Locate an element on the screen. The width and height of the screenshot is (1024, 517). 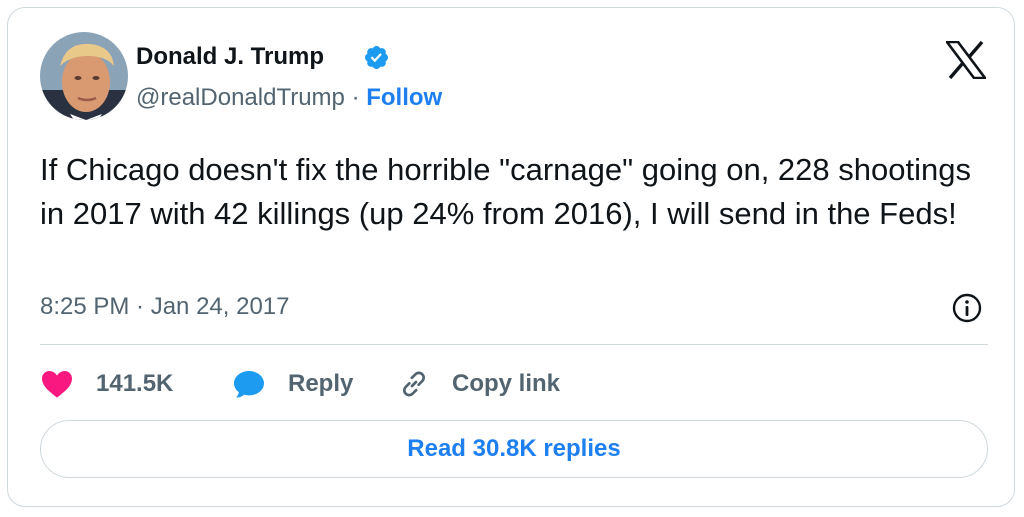
heart-icon is located at coordinates (57, 384).